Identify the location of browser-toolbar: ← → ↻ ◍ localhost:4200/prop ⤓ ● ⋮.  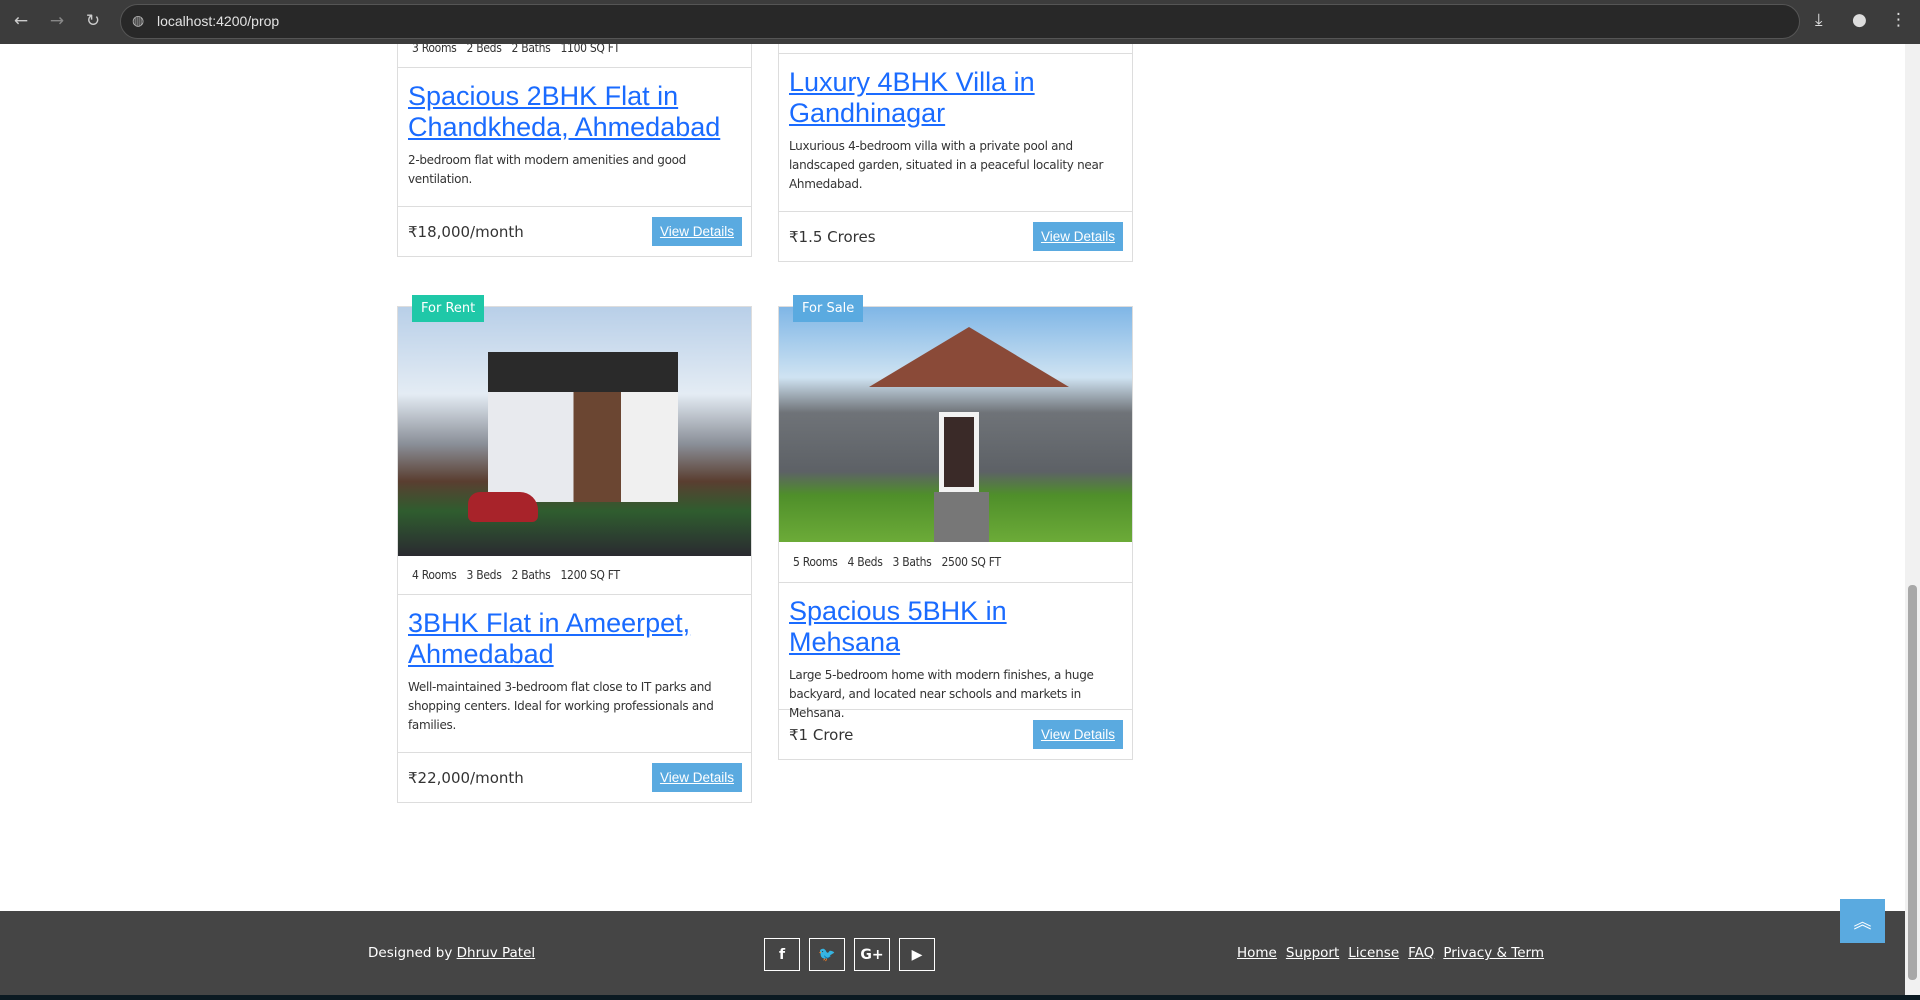
(960, 22).